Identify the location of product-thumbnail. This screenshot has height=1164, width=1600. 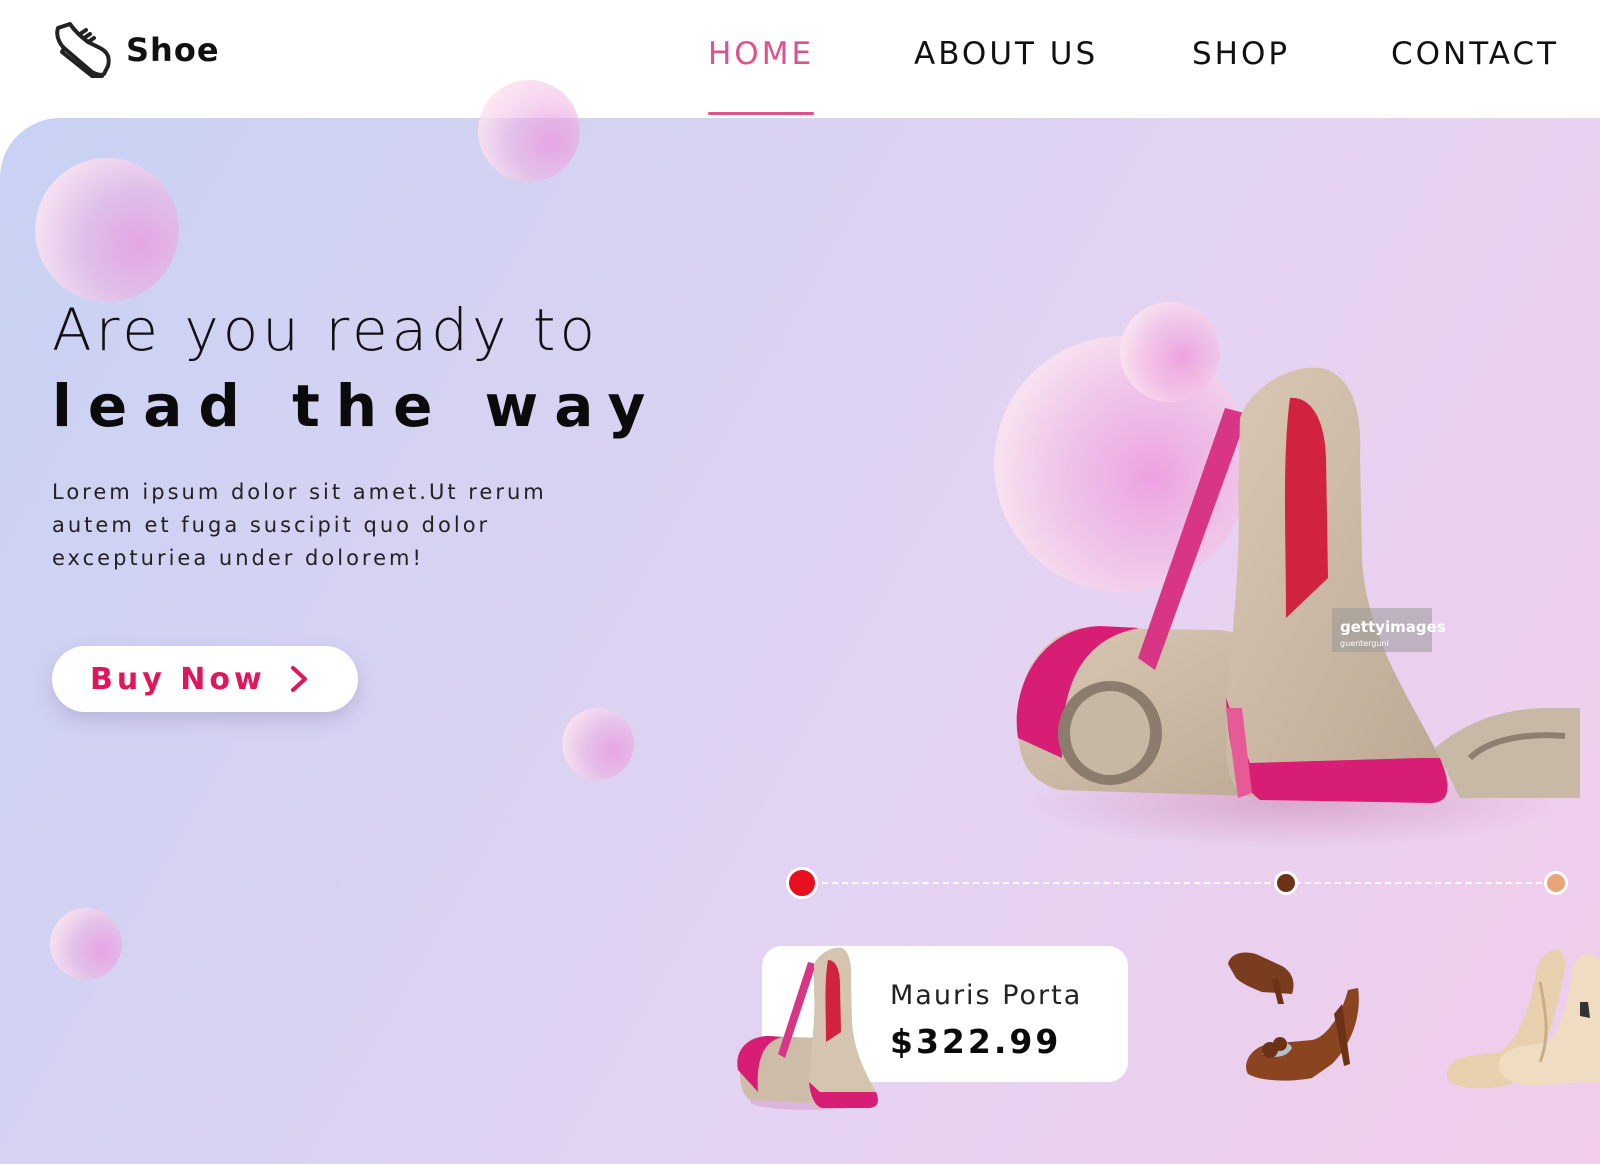
(805, 1028).